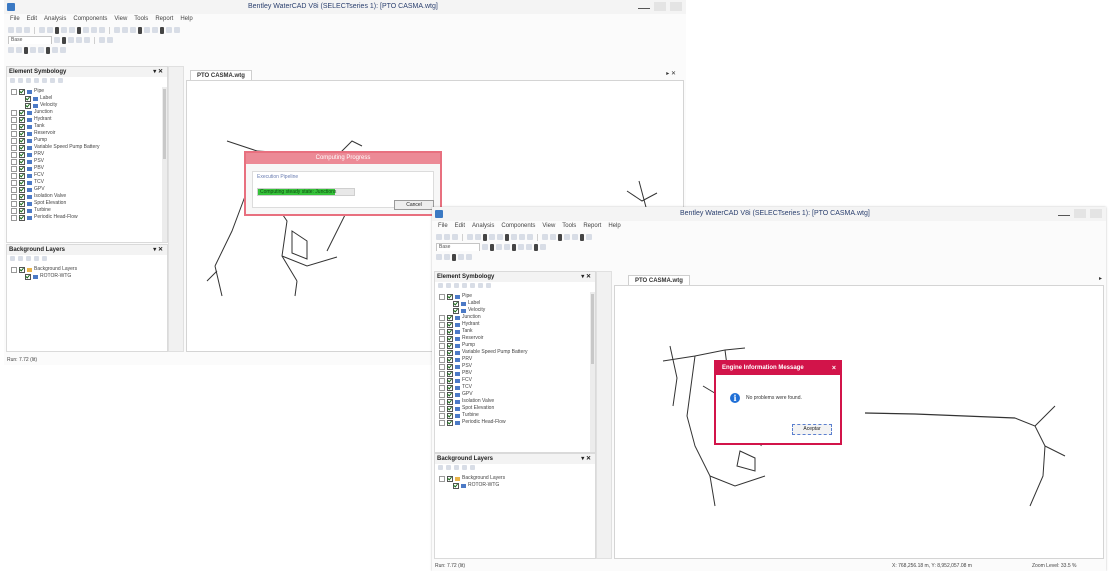  Describe the element at coordinates (102, 30) in the screenshot. I see `tank-tool-icon` at that location.